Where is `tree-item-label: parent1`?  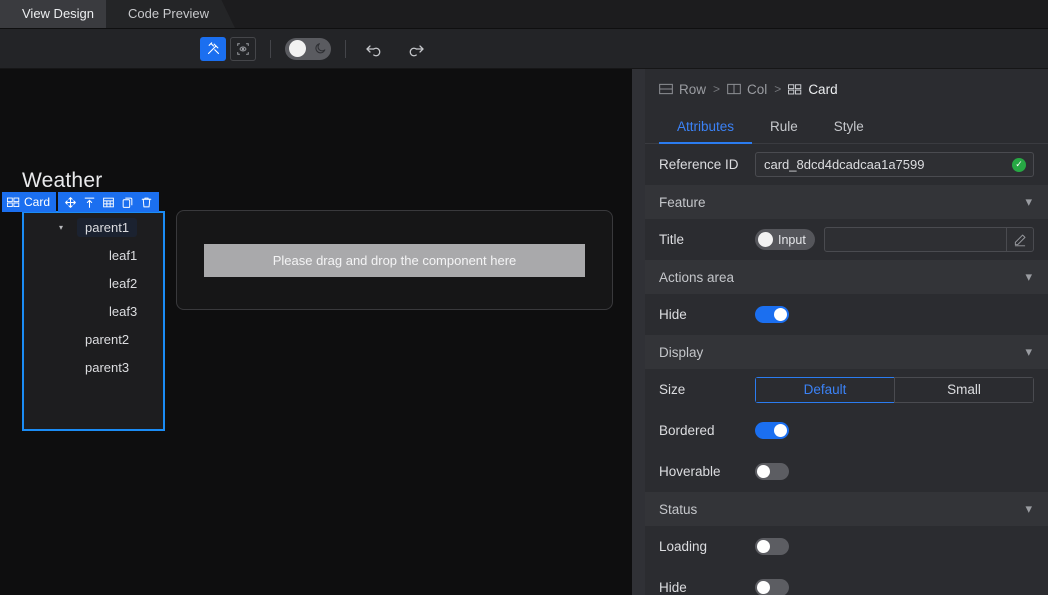 tree-item-label: parent1 is located at coordinates (107, 227).